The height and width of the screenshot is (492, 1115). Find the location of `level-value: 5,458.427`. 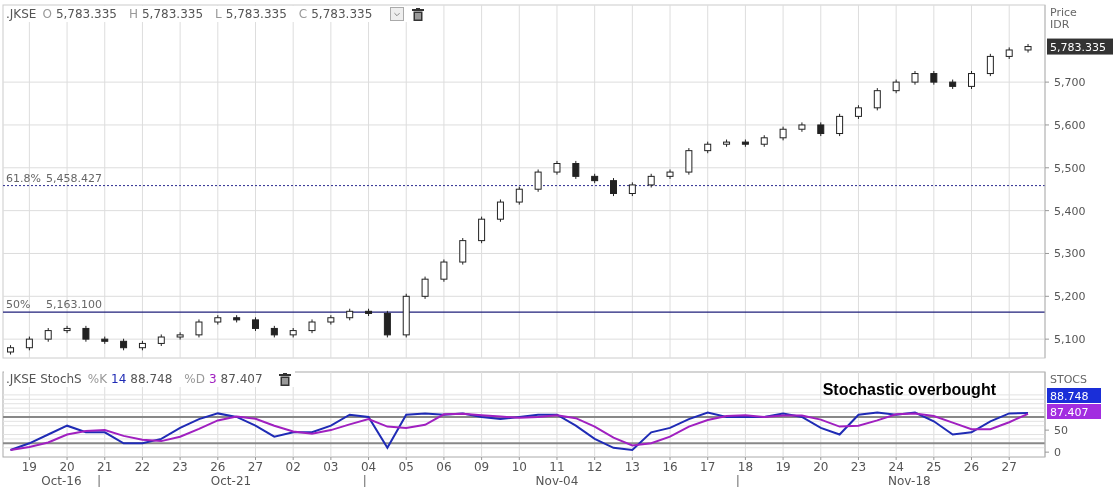

level-value: 5,458.427 is located at coordinates (74, 178).